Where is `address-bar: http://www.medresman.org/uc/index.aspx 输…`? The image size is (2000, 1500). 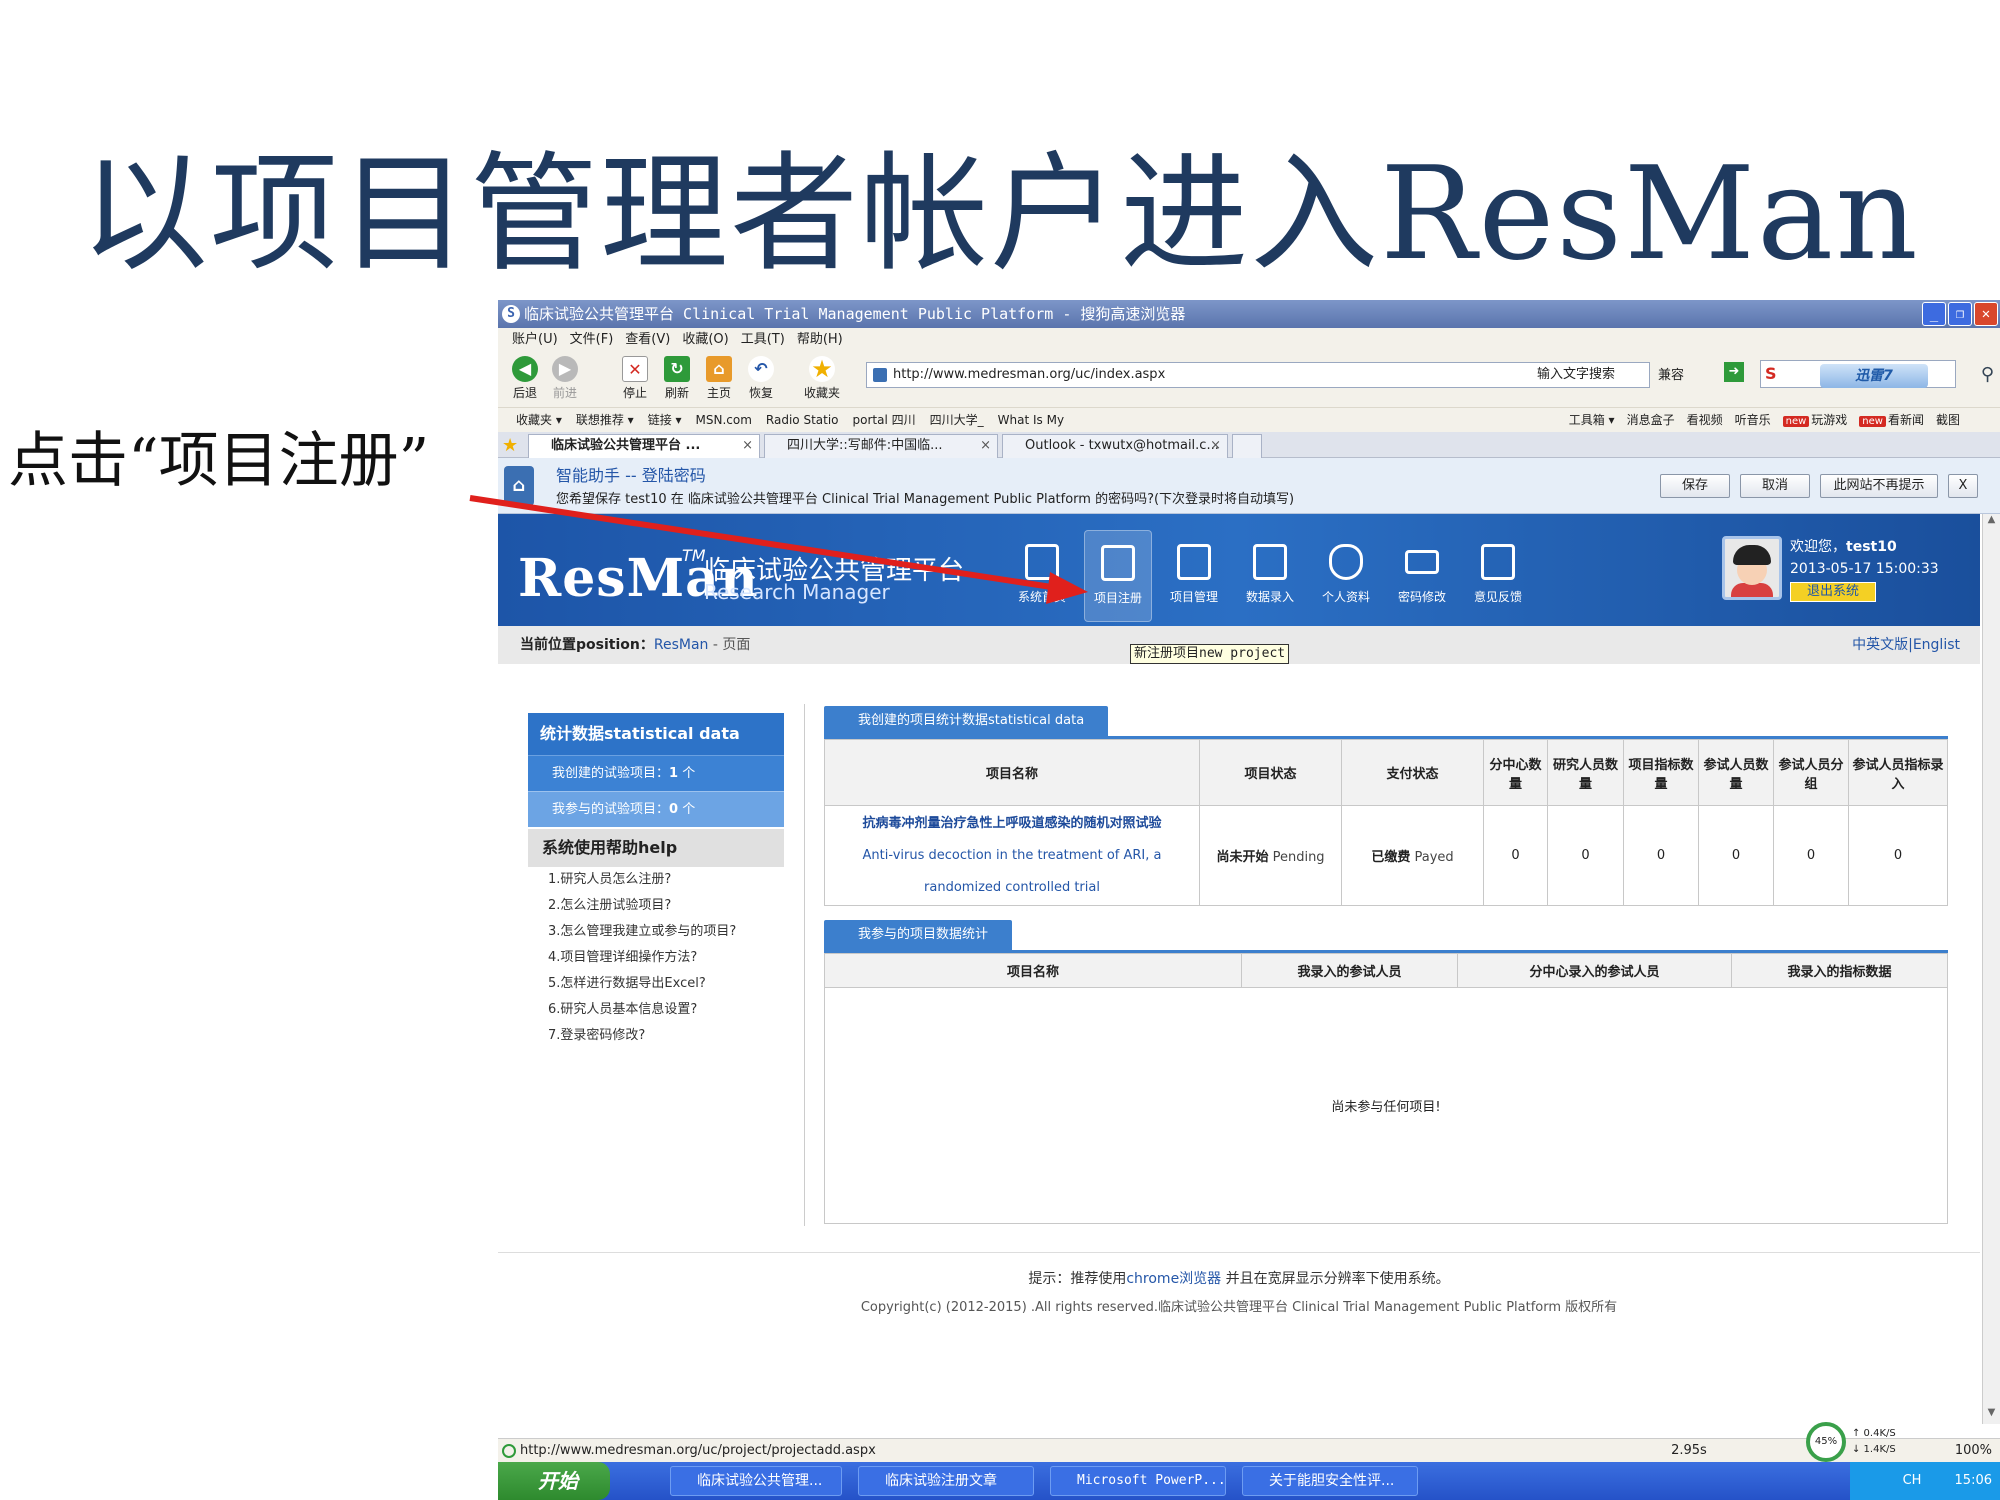 address-bar: http://www.medresman.org/uc/index.aspx 输… is located at coordinates (1258, 375).